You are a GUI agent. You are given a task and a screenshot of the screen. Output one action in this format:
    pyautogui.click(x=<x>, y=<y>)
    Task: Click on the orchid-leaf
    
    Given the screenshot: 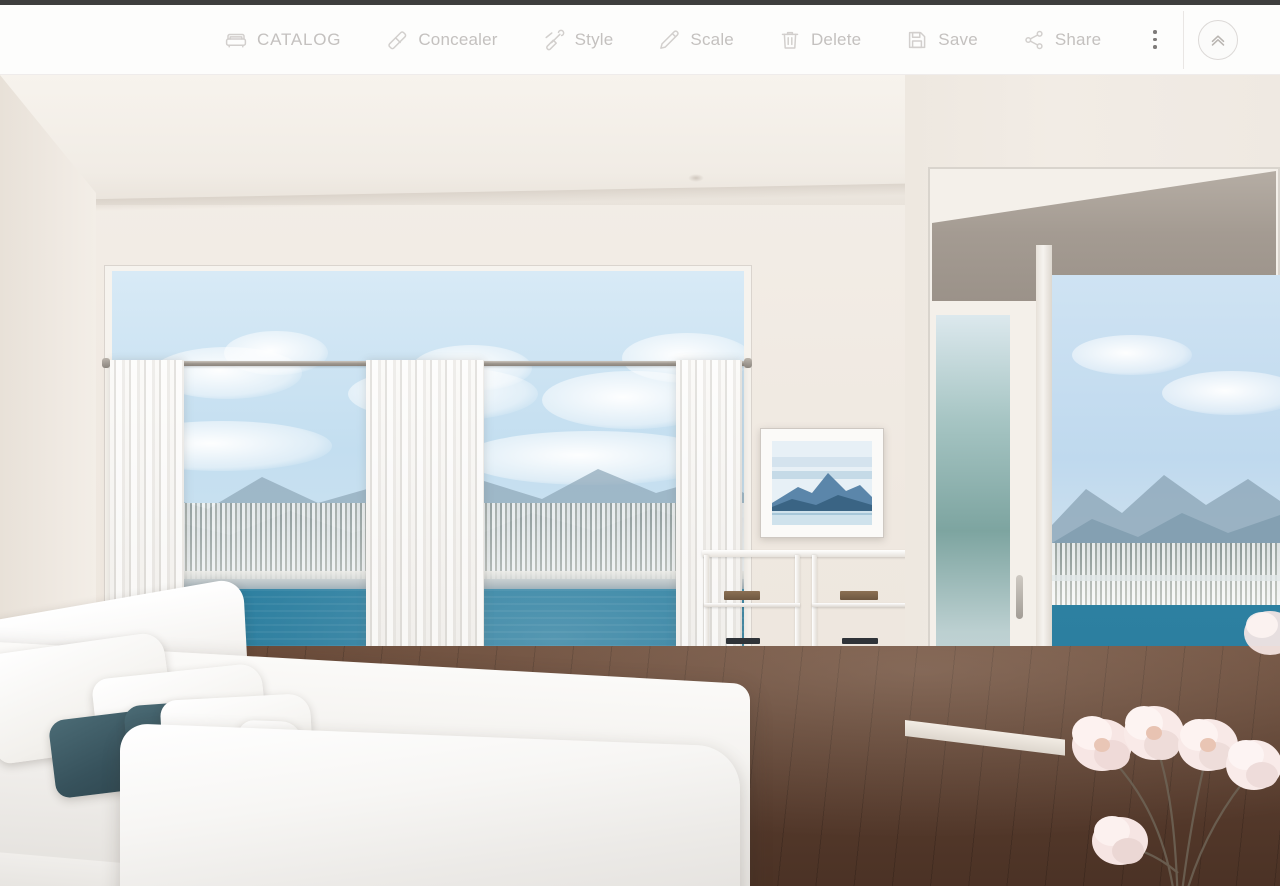 What is the action you would take?
    pyautogui.click(x=1156, y=880)
    